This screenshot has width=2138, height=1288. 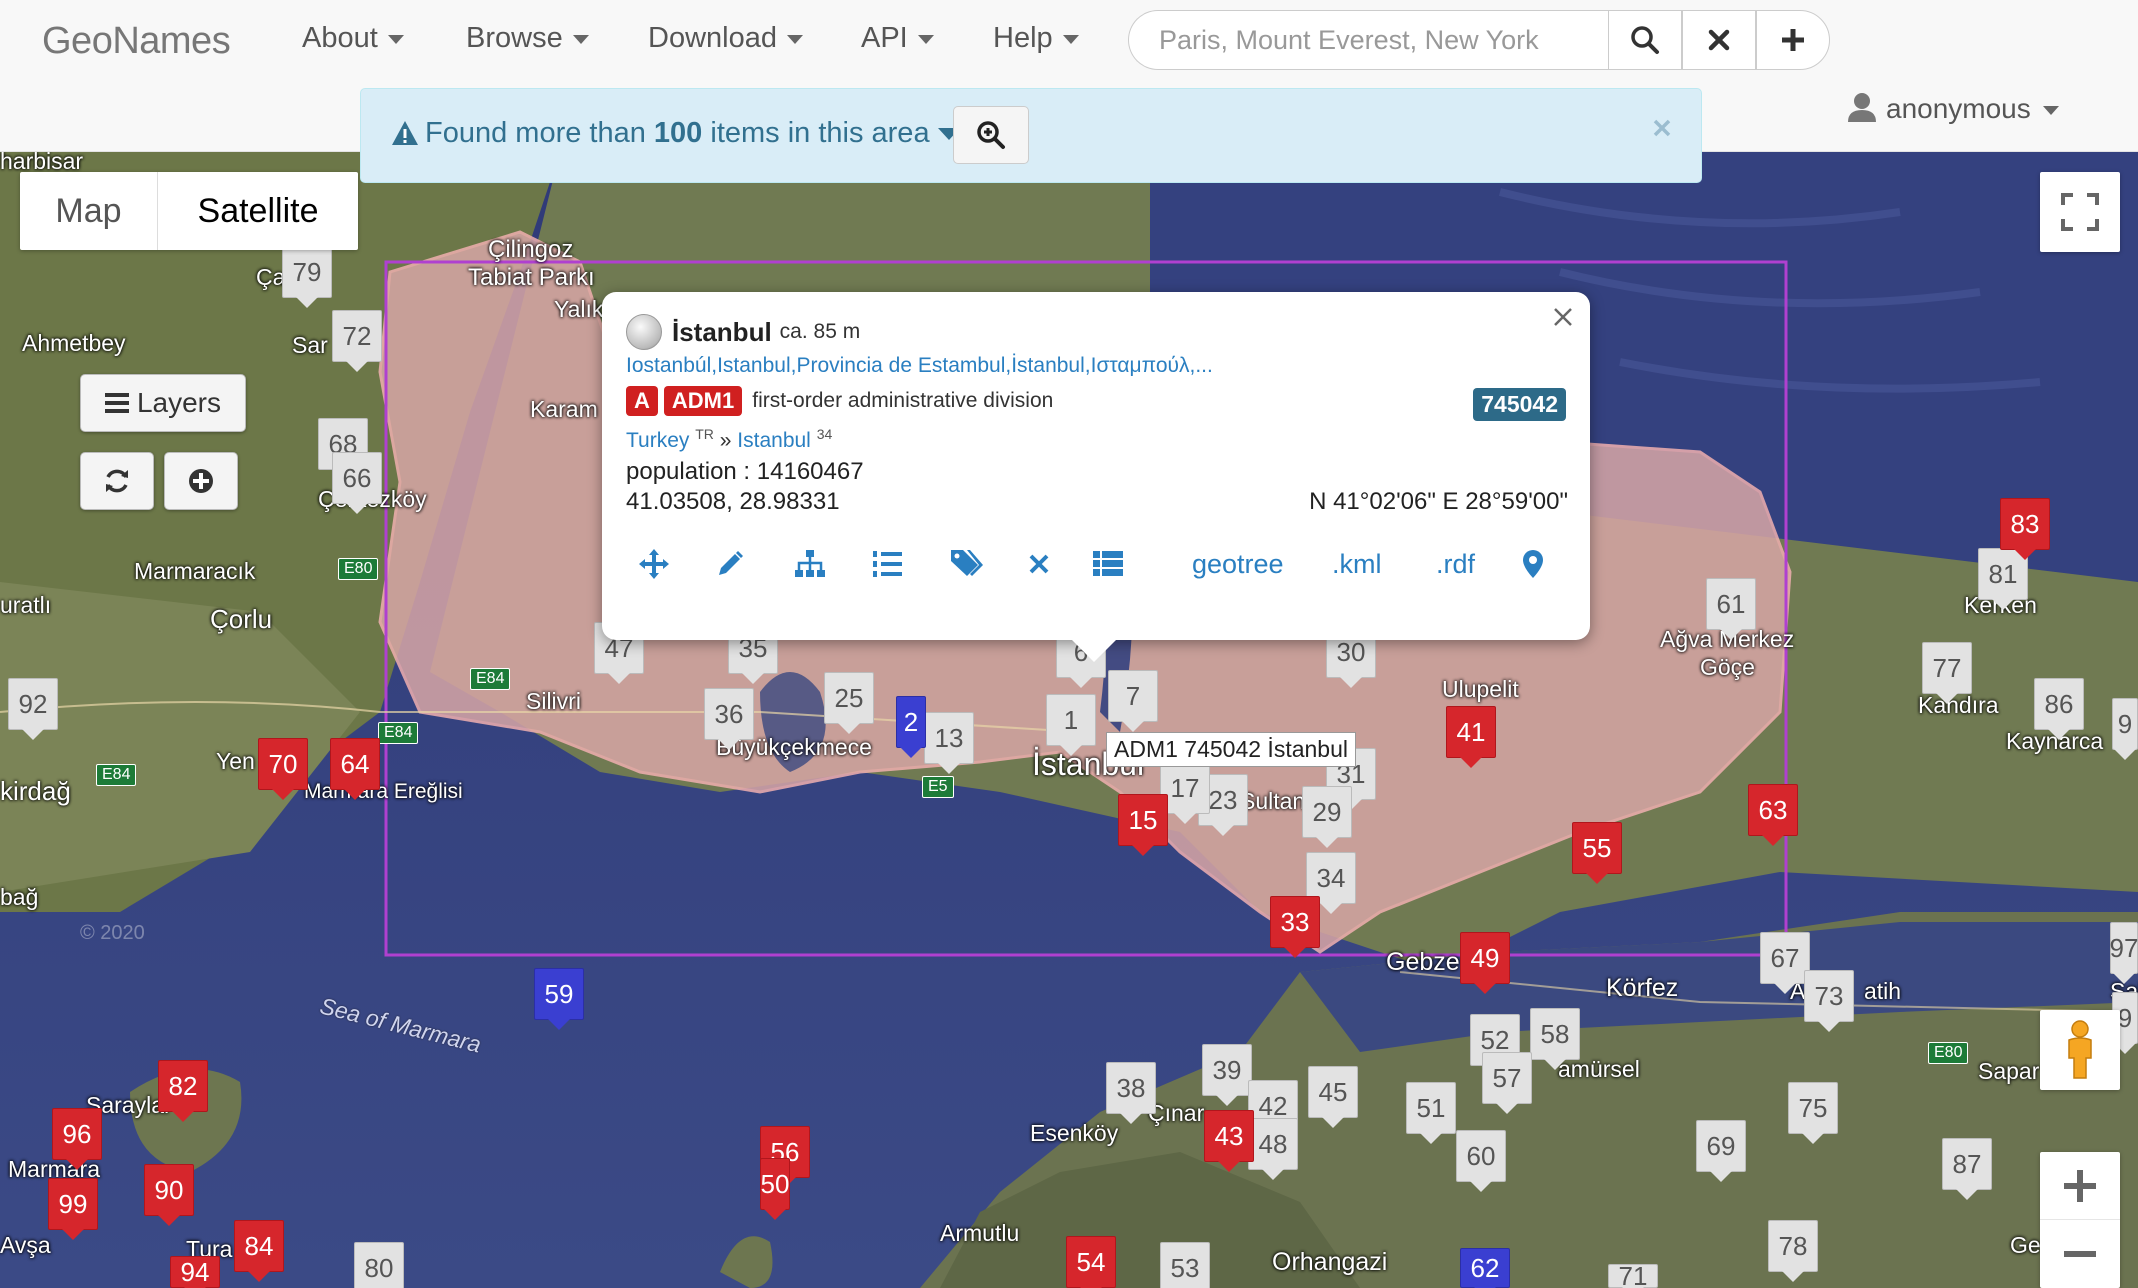 I want to click on map-marker: 99, so click(x=73, y=1209).